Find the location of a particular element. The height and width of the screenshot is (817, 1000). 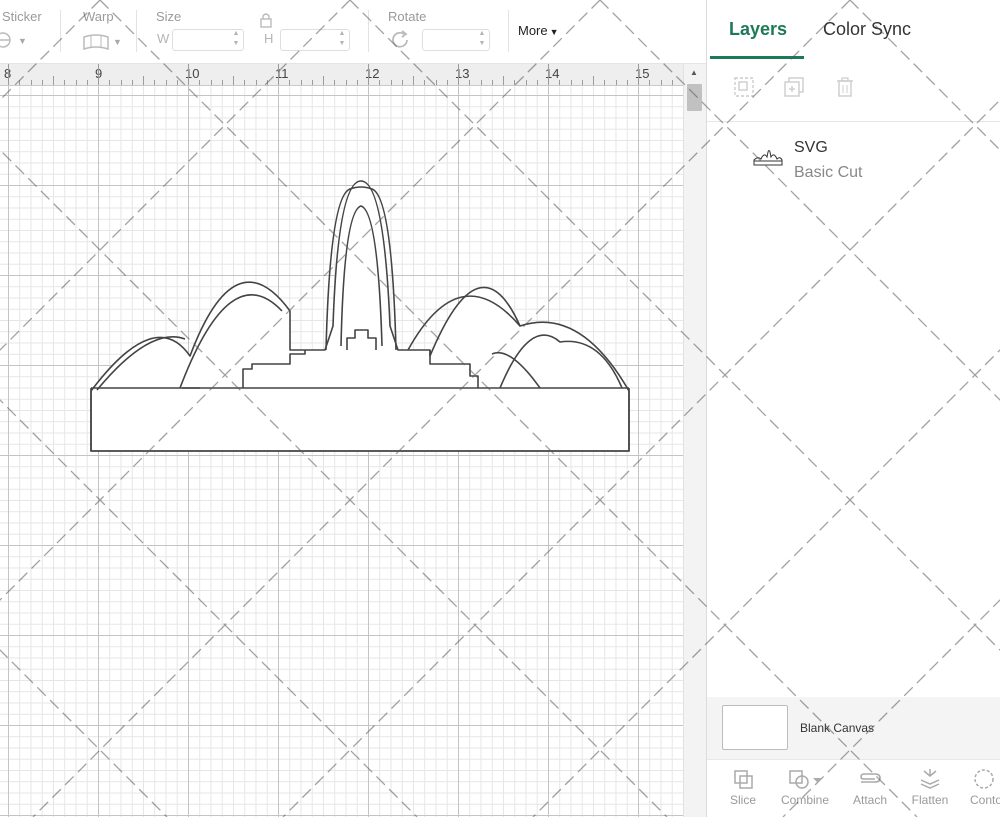

vertical-scrollbar: ▲ is located at coordinates (694, 440).